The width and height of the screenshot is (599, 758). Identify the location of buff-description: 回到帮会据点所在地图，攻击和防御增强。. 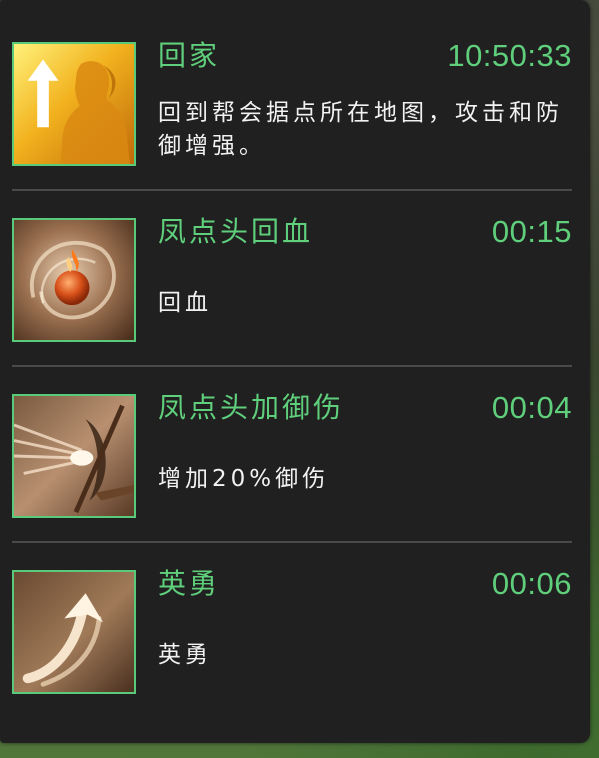
(360, 129).